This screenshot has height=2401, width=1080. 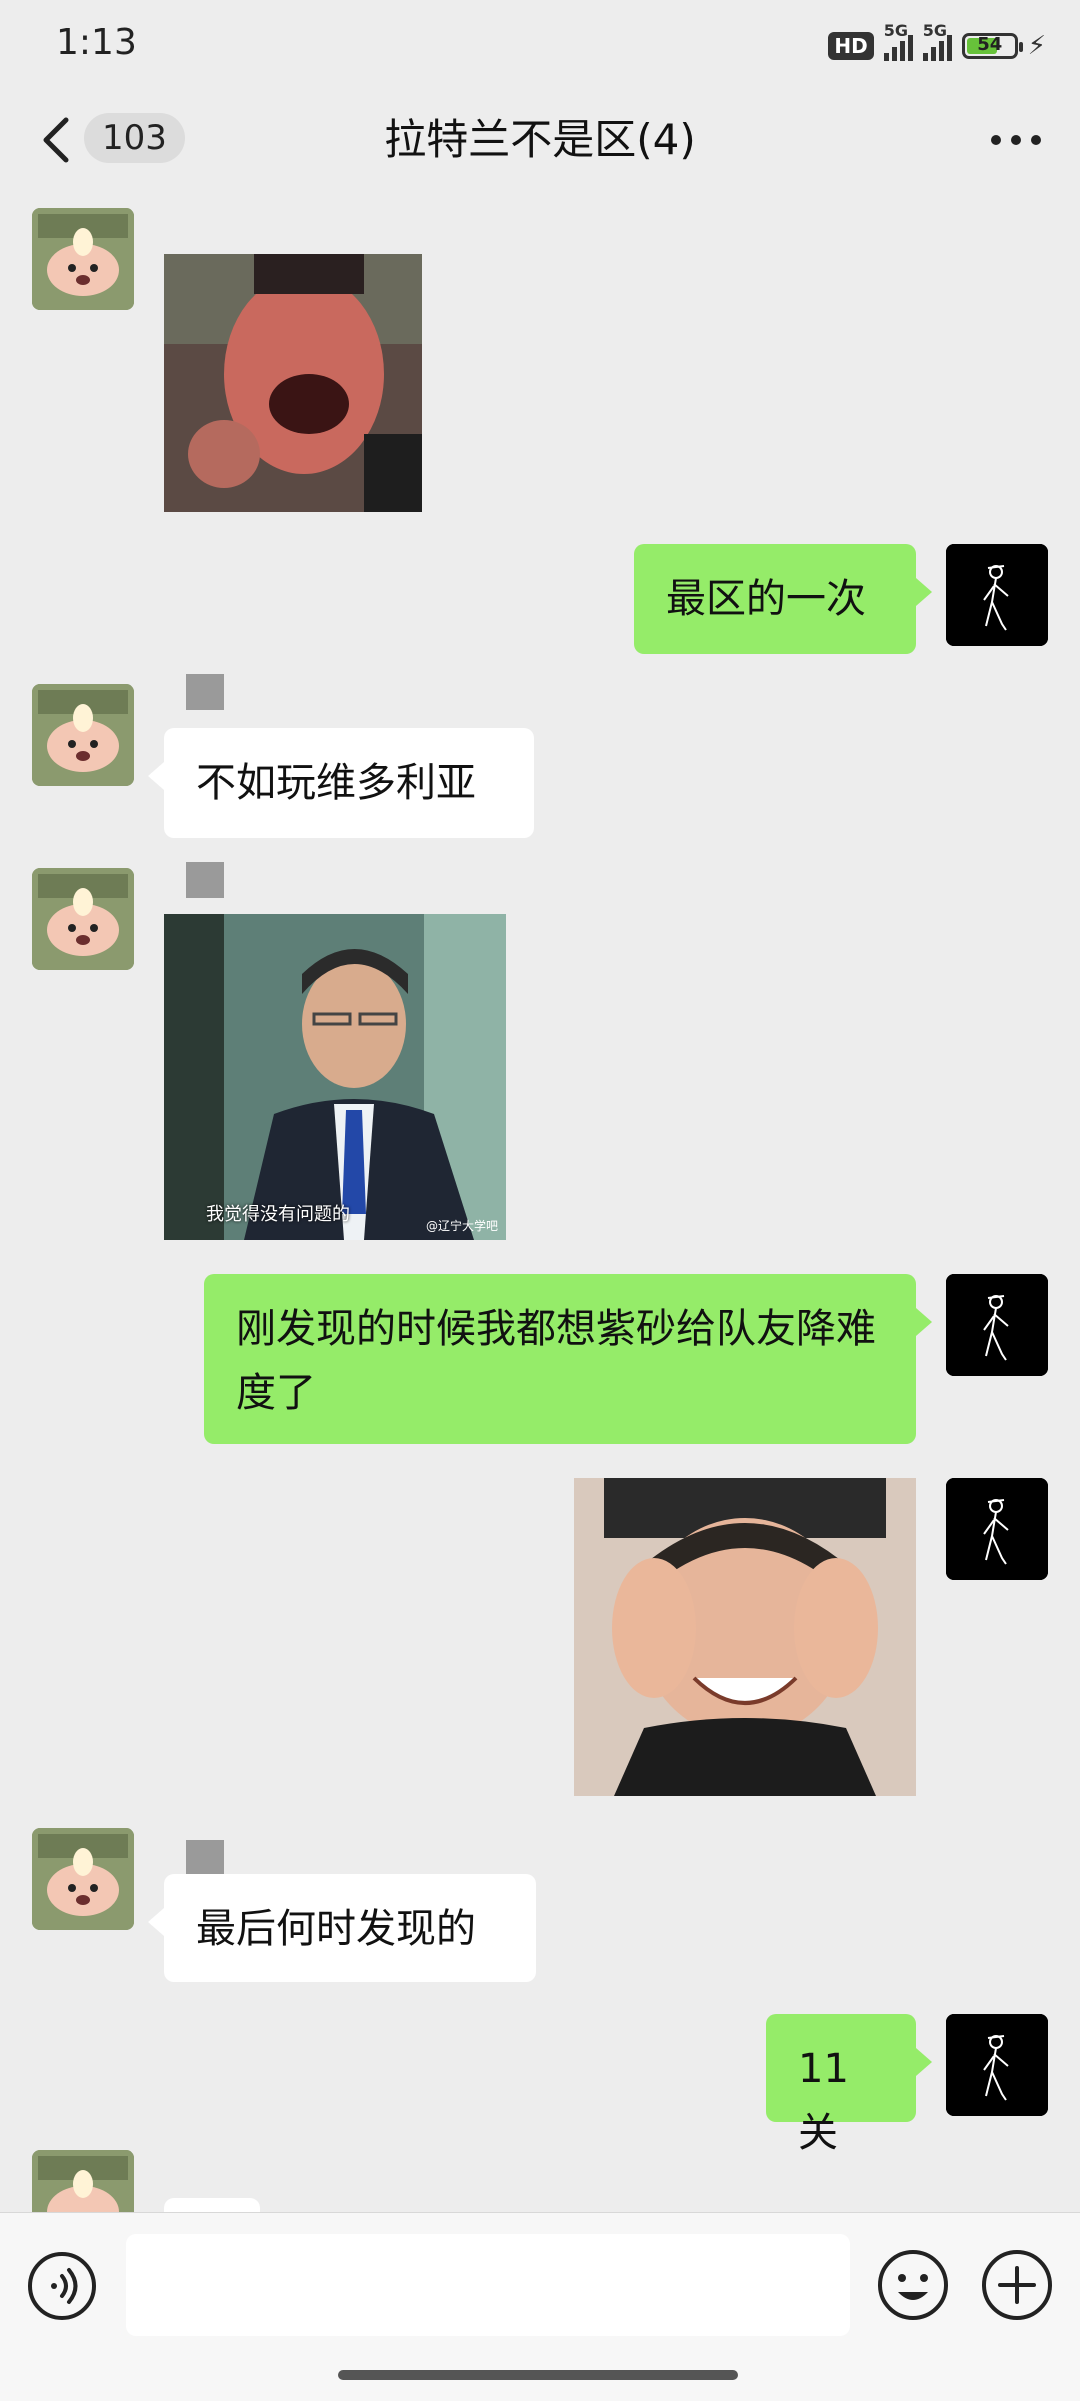 I want to click on chat-title: 拉特兰不是区(4), so click(x=540, y=139).